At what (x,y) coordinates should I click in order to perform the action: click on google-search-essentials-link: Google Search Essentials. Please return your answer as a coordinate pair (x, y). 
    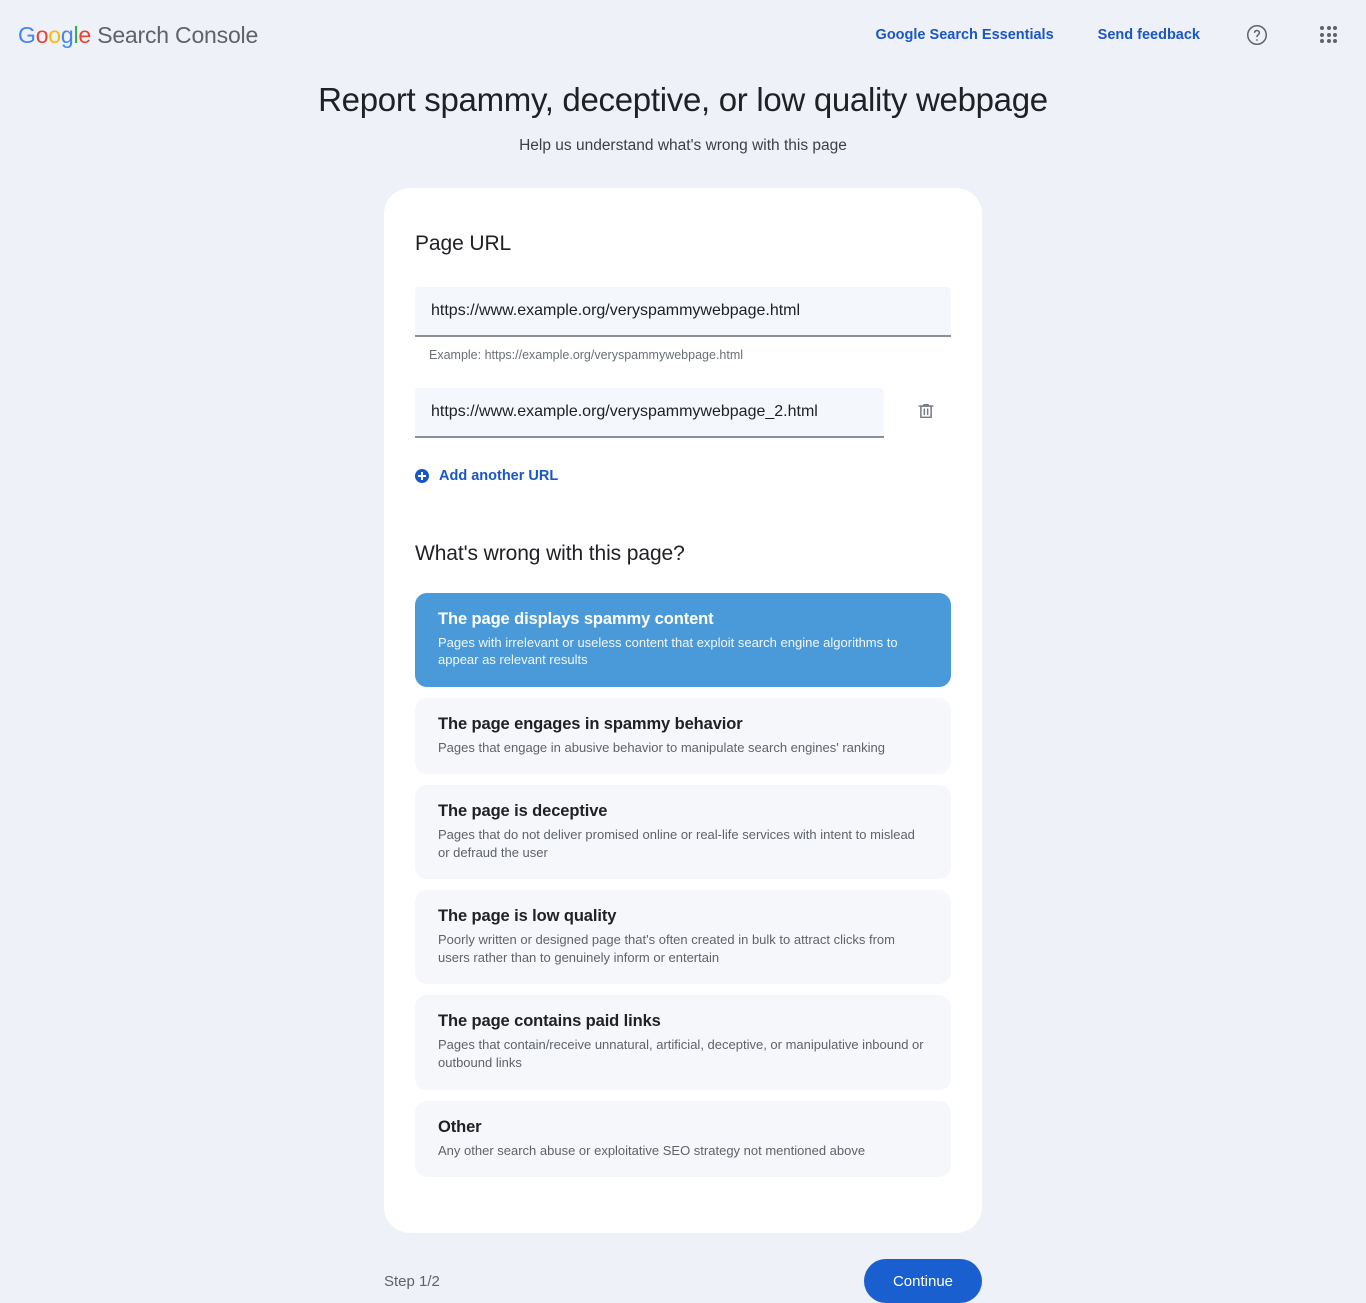
    Looking at the image, I should click on (965, 35).